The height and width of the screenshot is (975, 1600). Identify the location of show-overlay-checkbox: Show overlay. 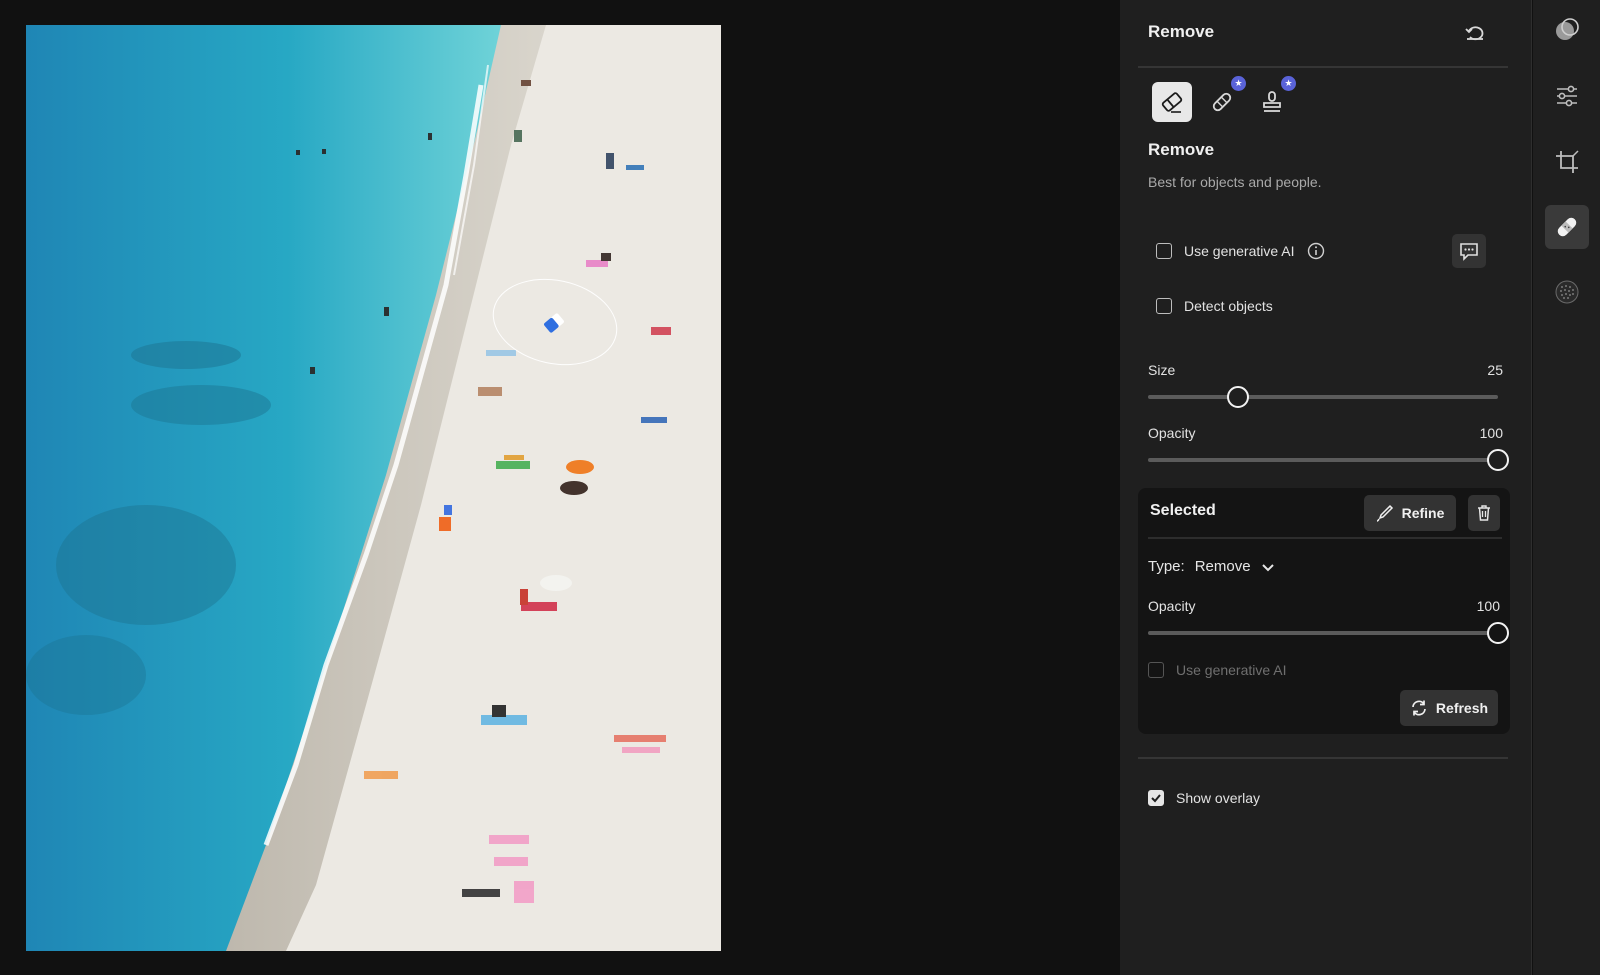
(1204, 798).